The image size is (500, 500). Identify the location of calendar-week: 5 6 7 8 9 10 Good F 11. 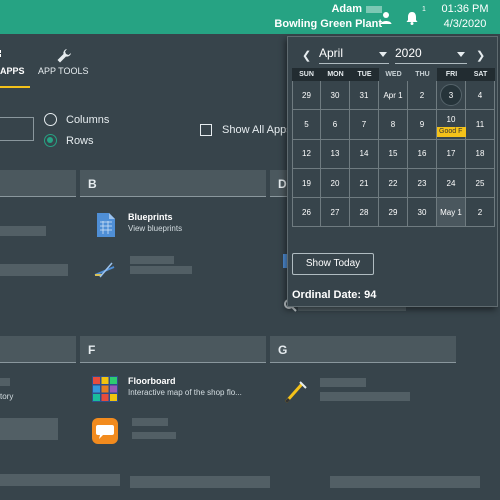
(393, 125).